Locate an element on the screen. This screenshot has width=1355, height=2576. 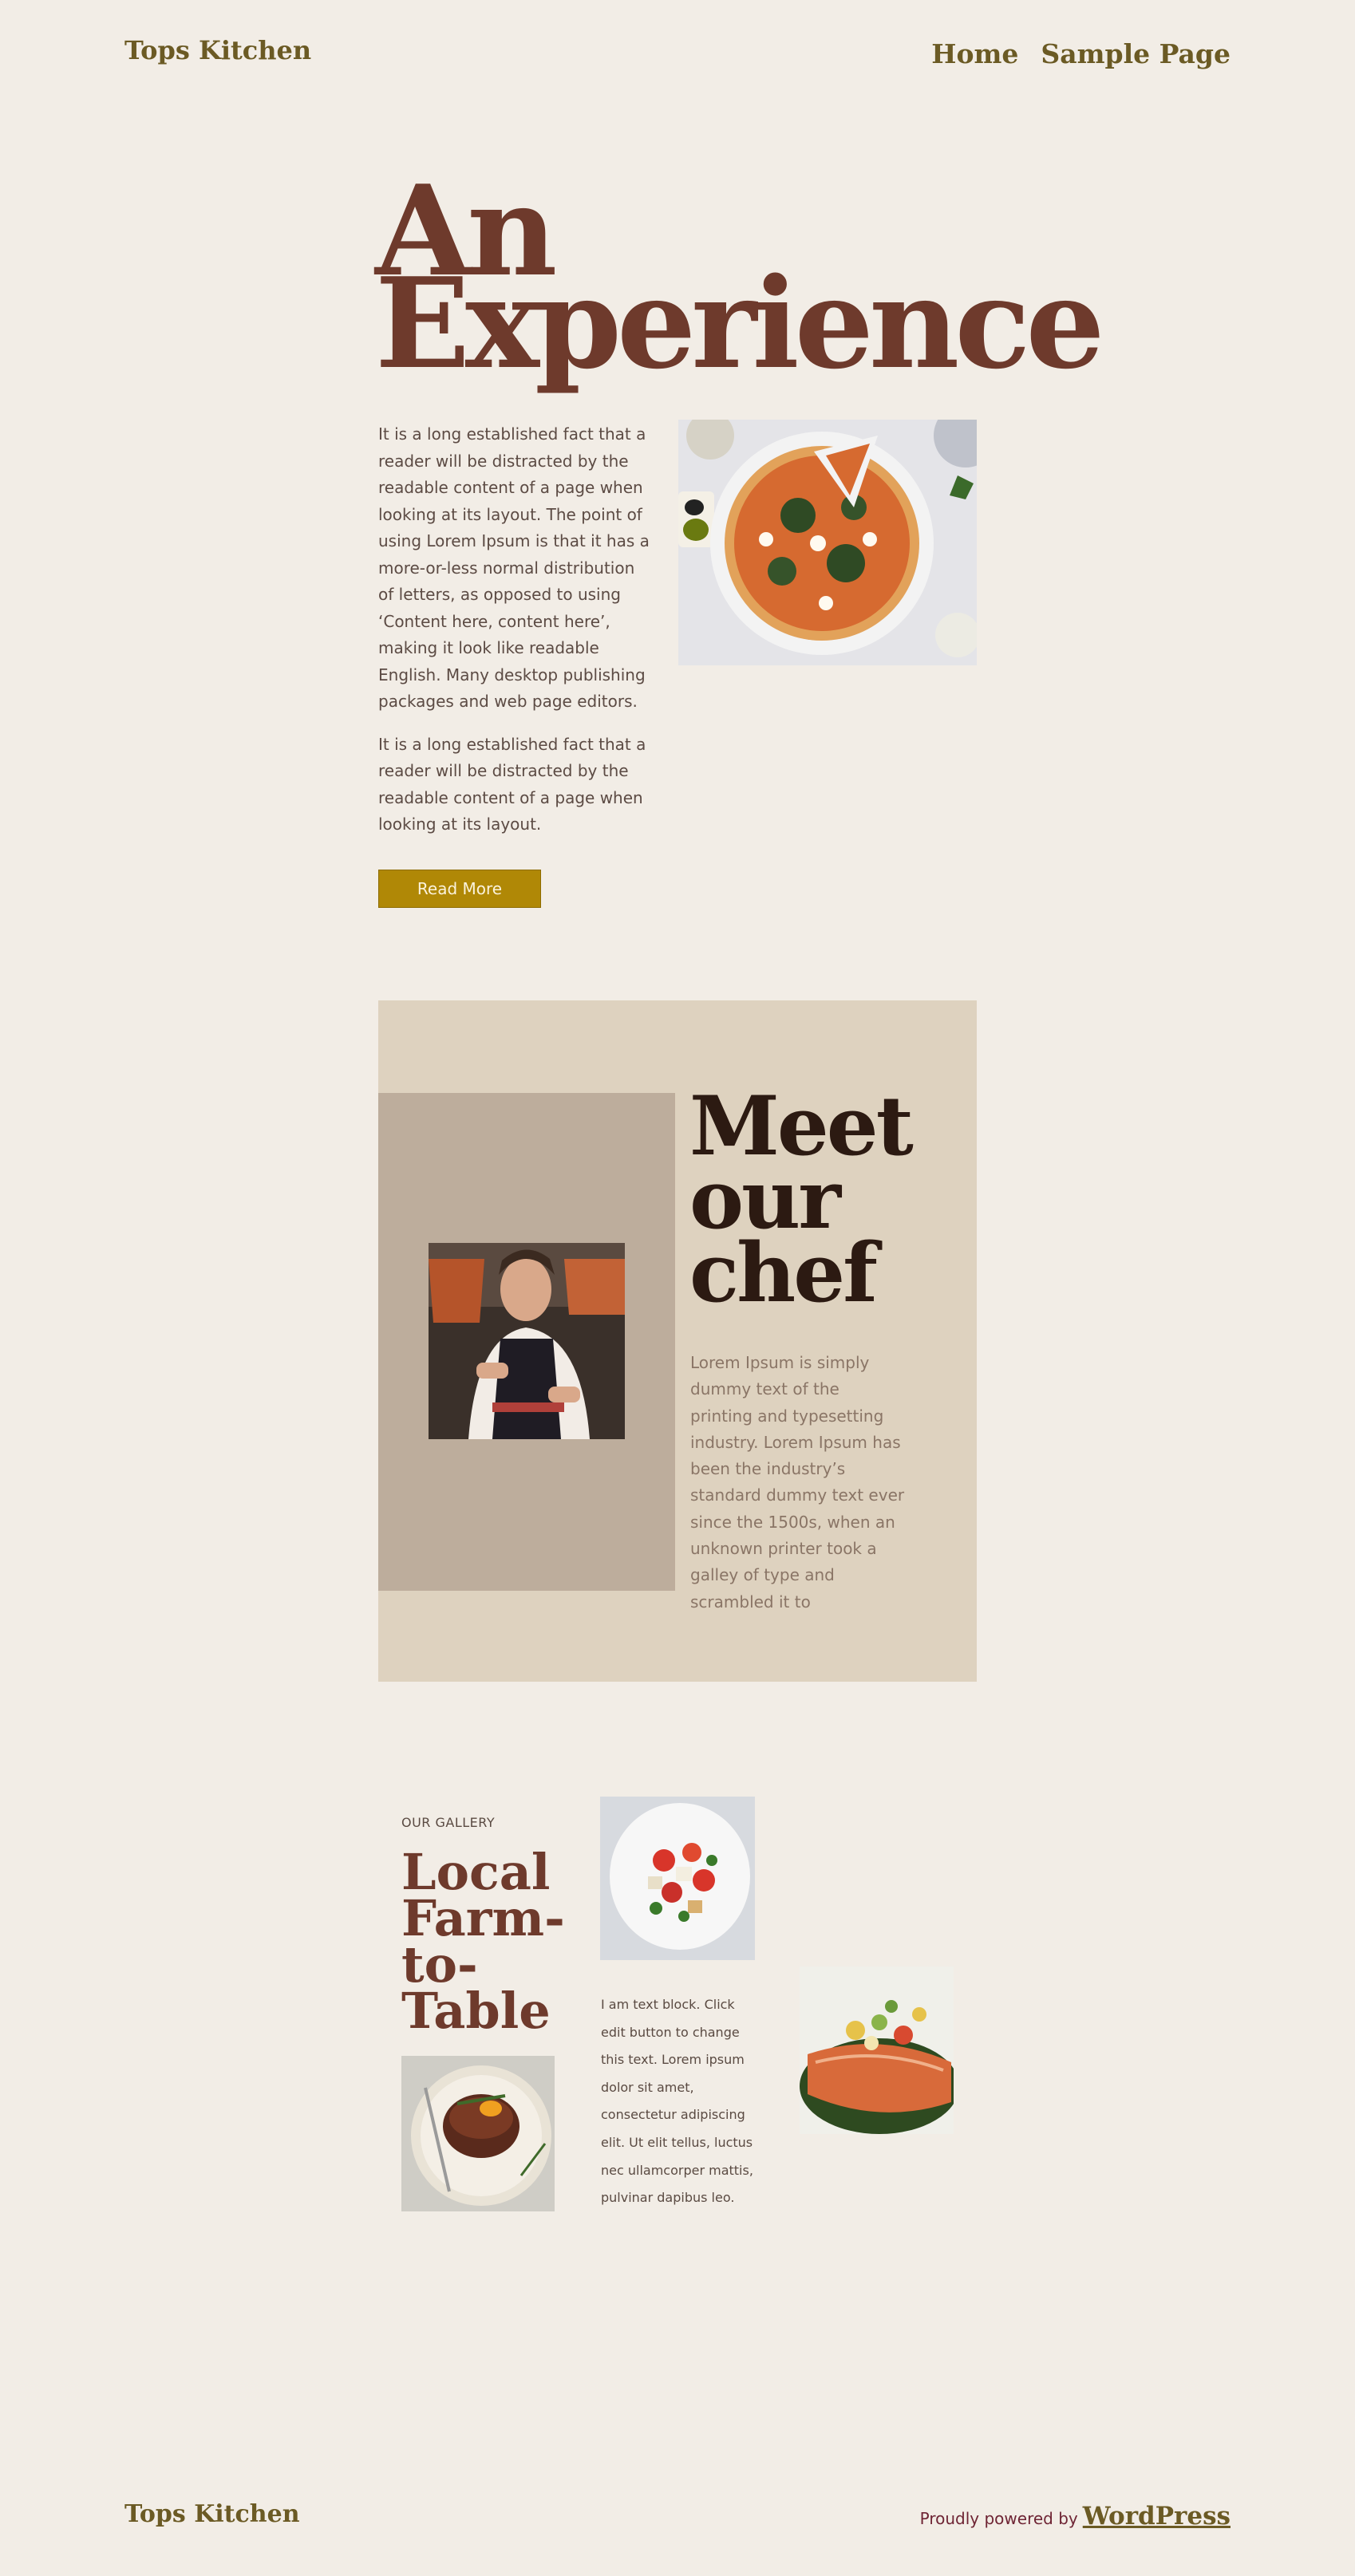
chef-photo is located at coordinates (527, 1341).